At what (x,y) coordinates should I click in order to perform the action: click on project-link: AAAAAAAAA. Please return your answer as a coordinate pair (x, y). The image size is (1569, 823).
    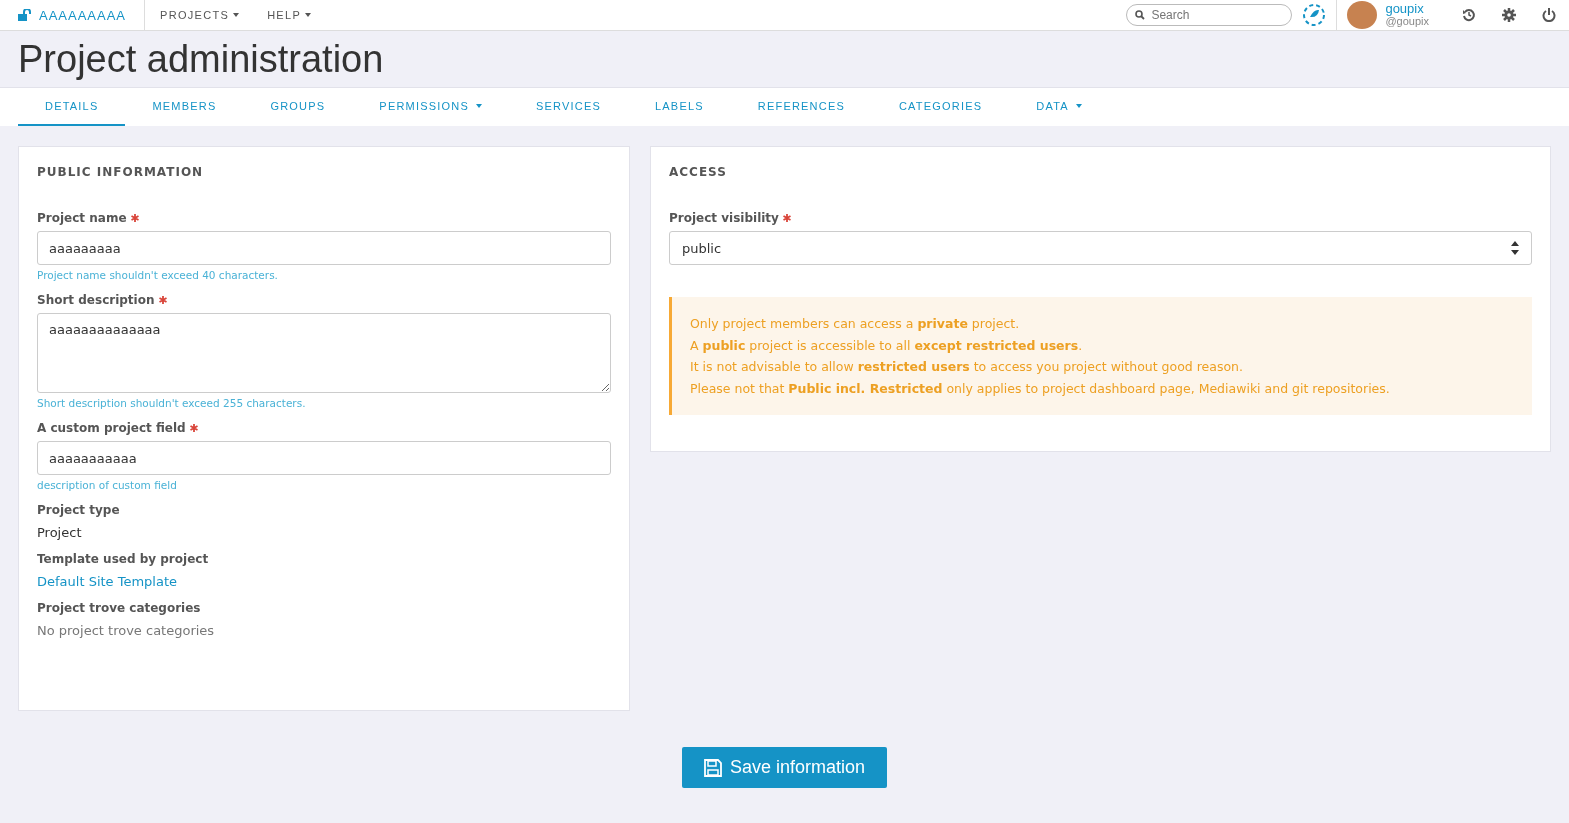
    Looking at the image, I should click on (73, 15).